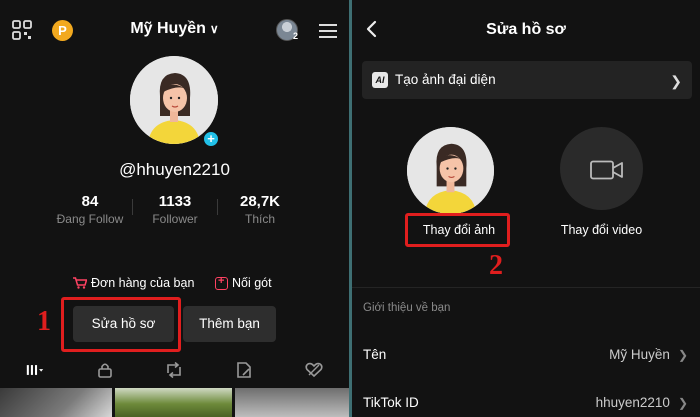  What do you see at coordinates (314, 370) in the screenshot?
I see `liked-icon` at bounding box center [314, 370].